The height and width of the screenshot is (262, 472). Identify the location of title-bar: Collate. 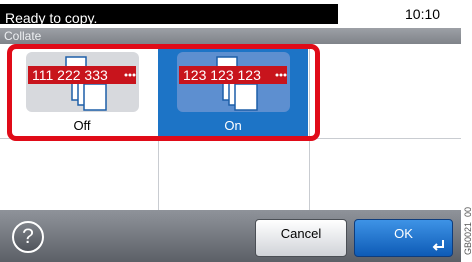
(230, 36).